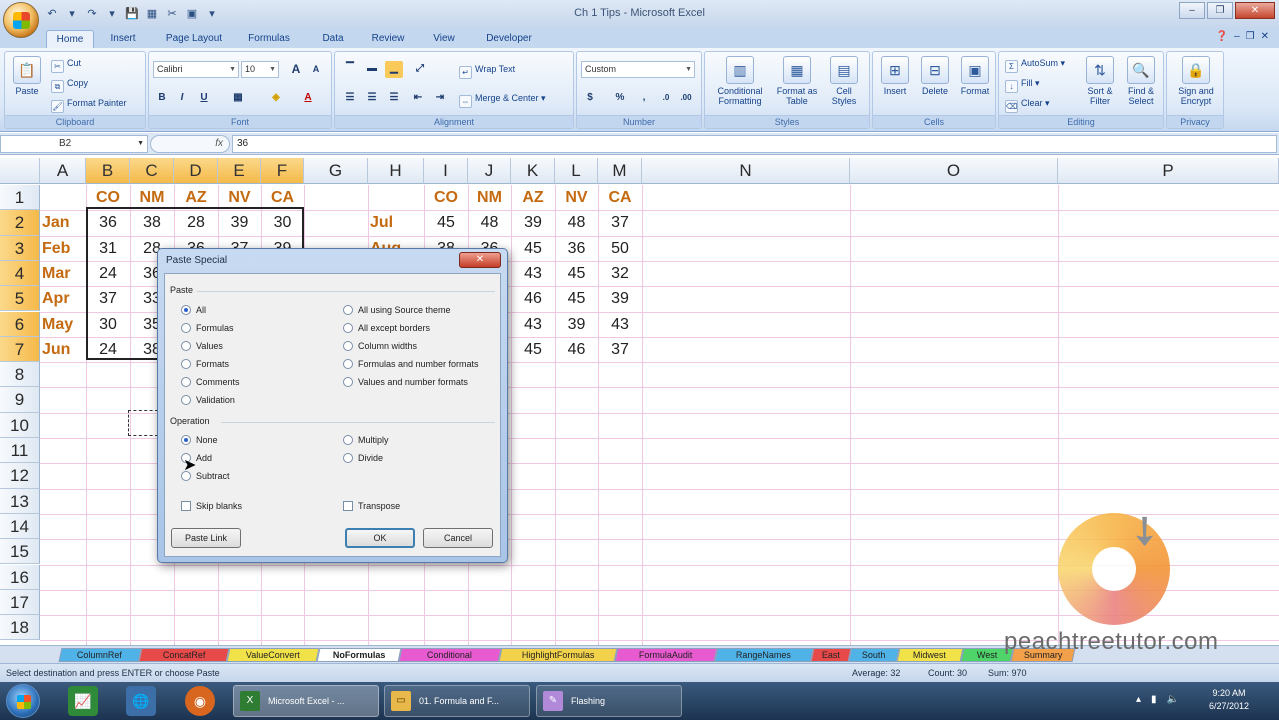 This screenshot has height=720, width=1279. I want to click on tab-insert: Insert, so click(123, 39).